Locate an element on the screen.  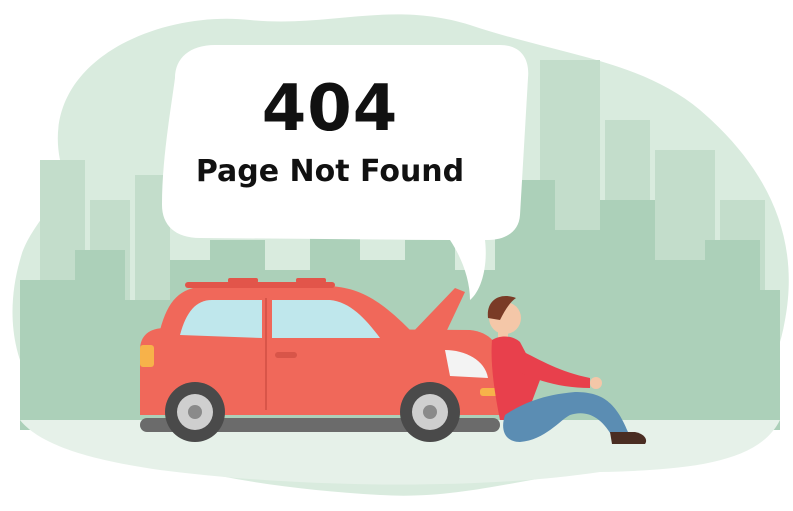
error-message-block: 404 Page Not Found is located at coordinates (330, 131).